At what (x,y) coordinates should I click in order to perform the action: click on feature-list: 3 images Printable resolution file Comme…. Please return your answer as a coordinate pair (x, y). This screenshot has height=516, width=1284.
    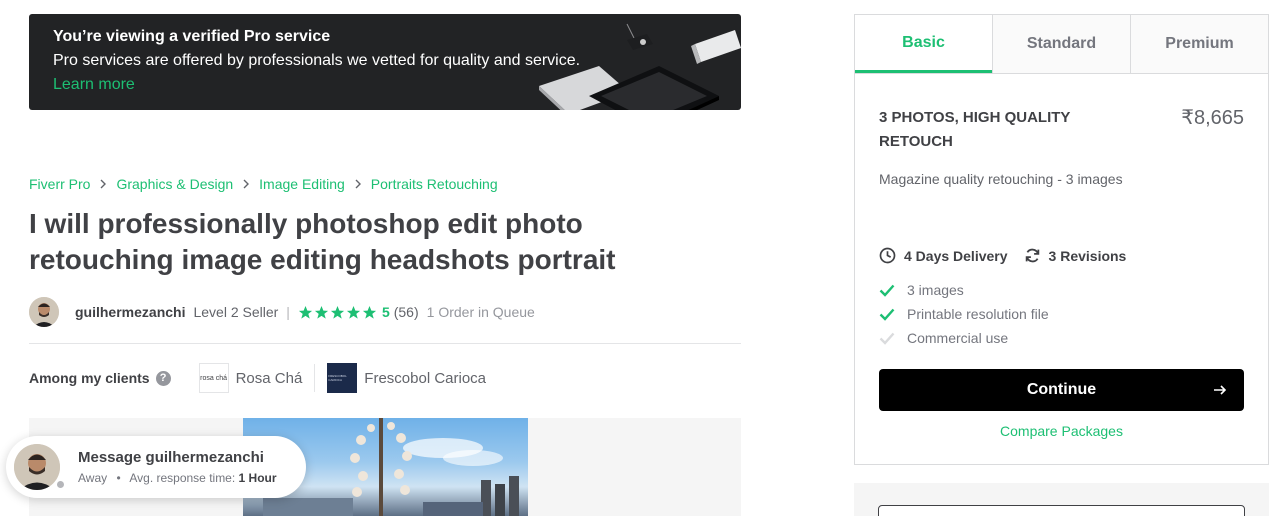
    Looking at the image, I should click on (964, 314).